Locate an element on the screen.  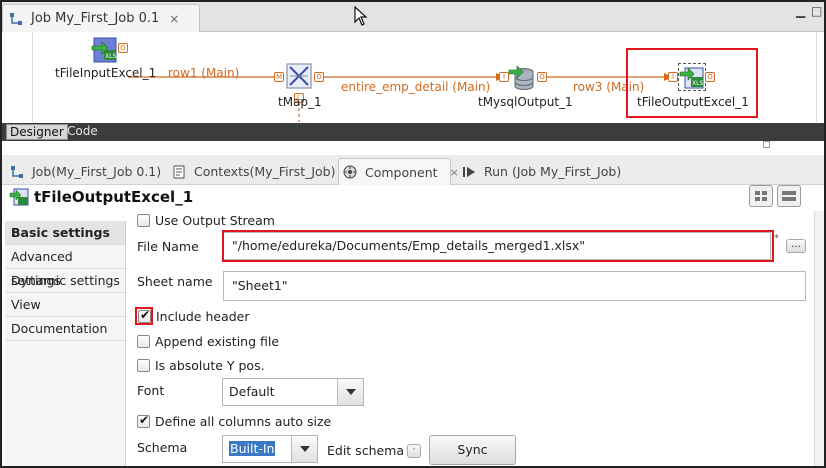
rows-icon is located at coordinates (789, 196).